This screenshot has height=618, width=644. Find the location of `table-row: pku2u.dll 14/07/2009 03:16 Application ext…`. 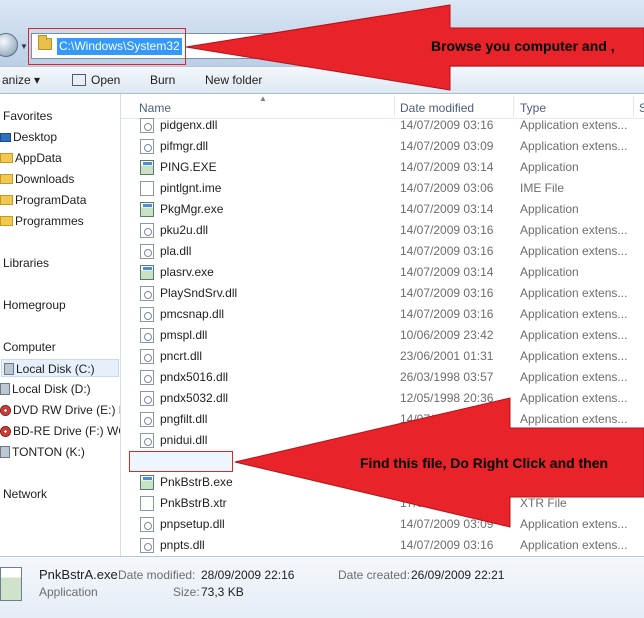

table-row: pku2u.dll 14/07/2009 03:16 Application ext… is located at coordinates (382, 230).